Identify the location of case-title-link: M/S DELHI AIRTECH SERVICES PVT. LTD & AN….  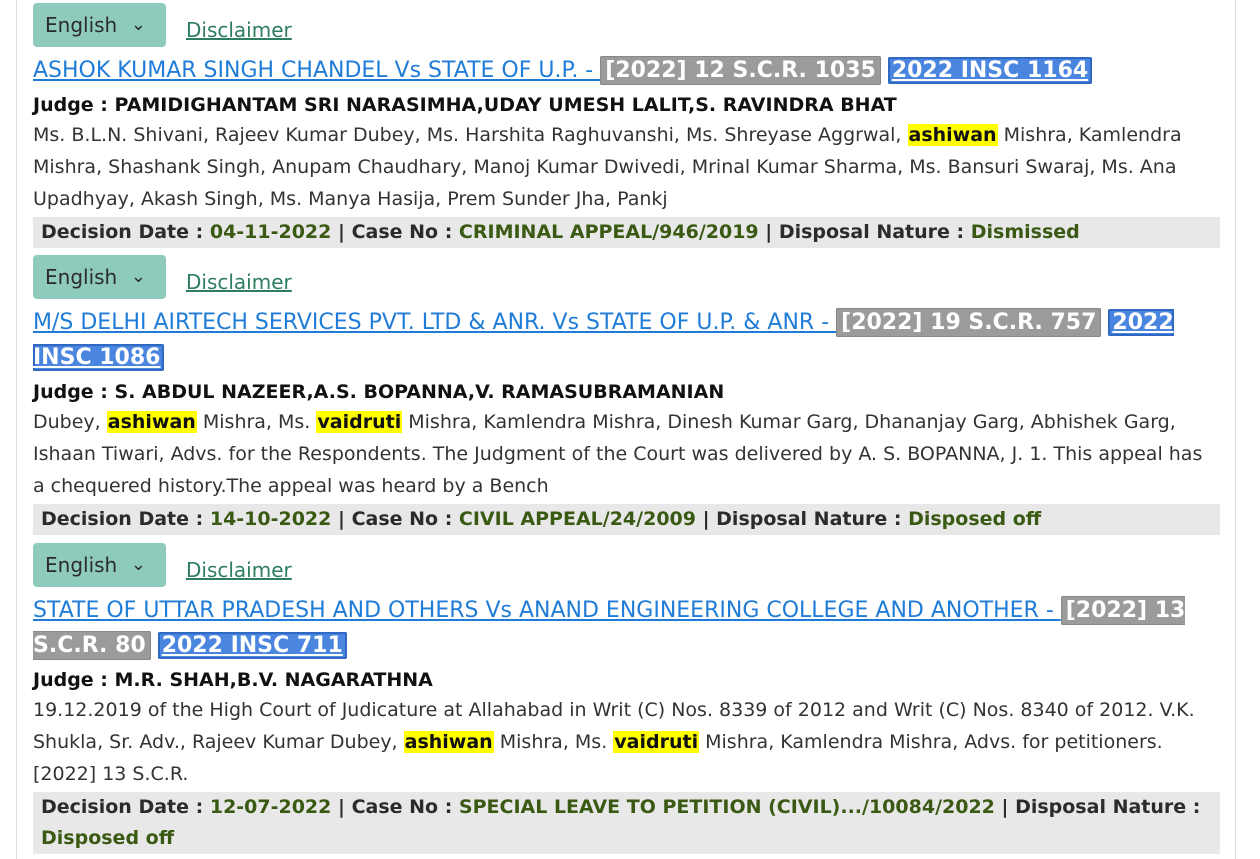
(434, 322).